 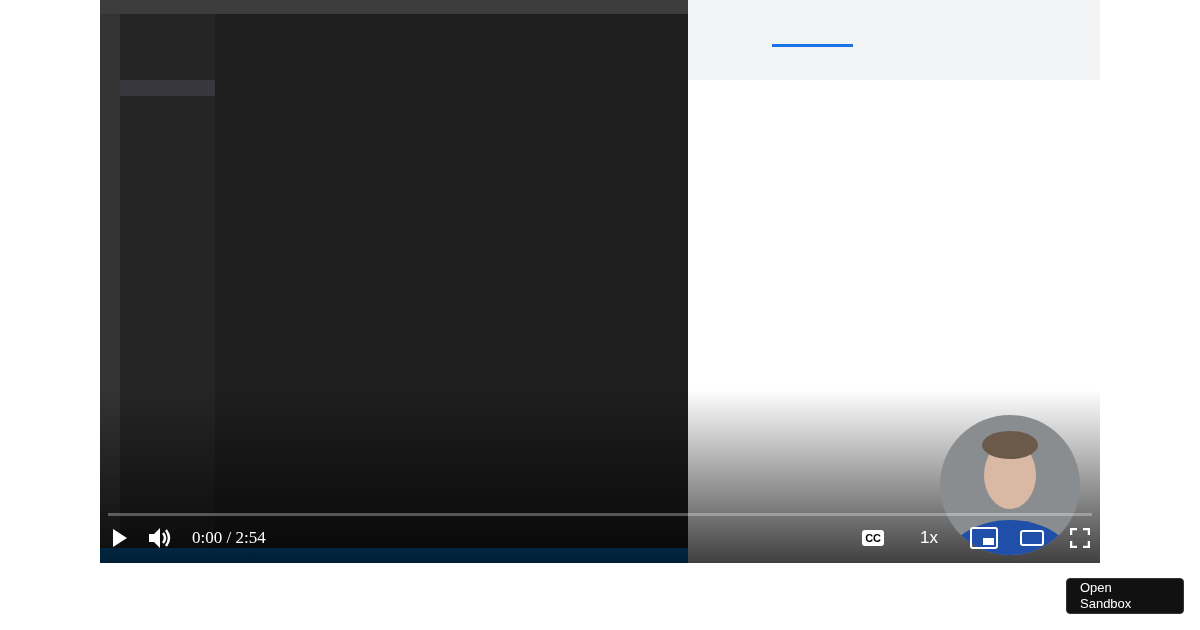 What do you see at coordinates (120, 538) in the screenshot?
I see `play-icon` at bounding box center [120, 538].